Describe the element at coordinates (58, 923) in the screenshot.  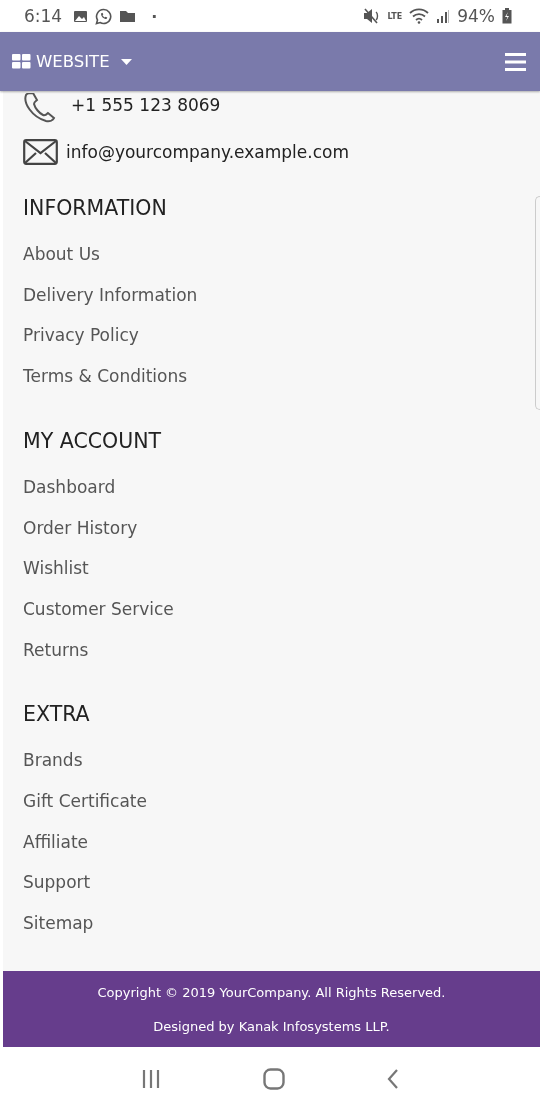
I see `footer-link: Sitemap` at that location.